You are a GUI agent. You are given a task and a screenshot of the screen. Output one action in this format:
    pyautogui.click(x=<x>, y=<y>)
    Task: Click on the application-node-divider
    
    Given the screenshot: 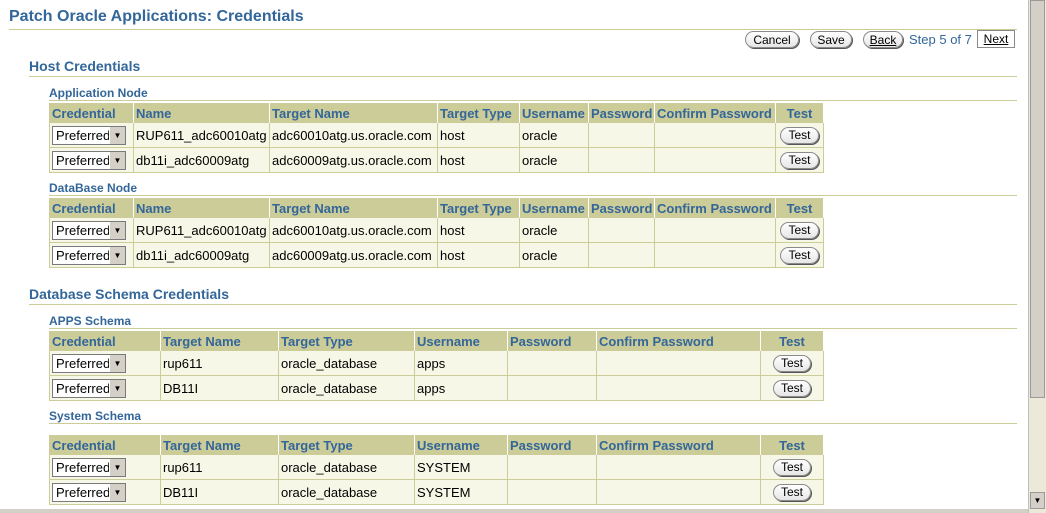 What is the action you would take?
    pyautogui.click(x=533, y=100)
    